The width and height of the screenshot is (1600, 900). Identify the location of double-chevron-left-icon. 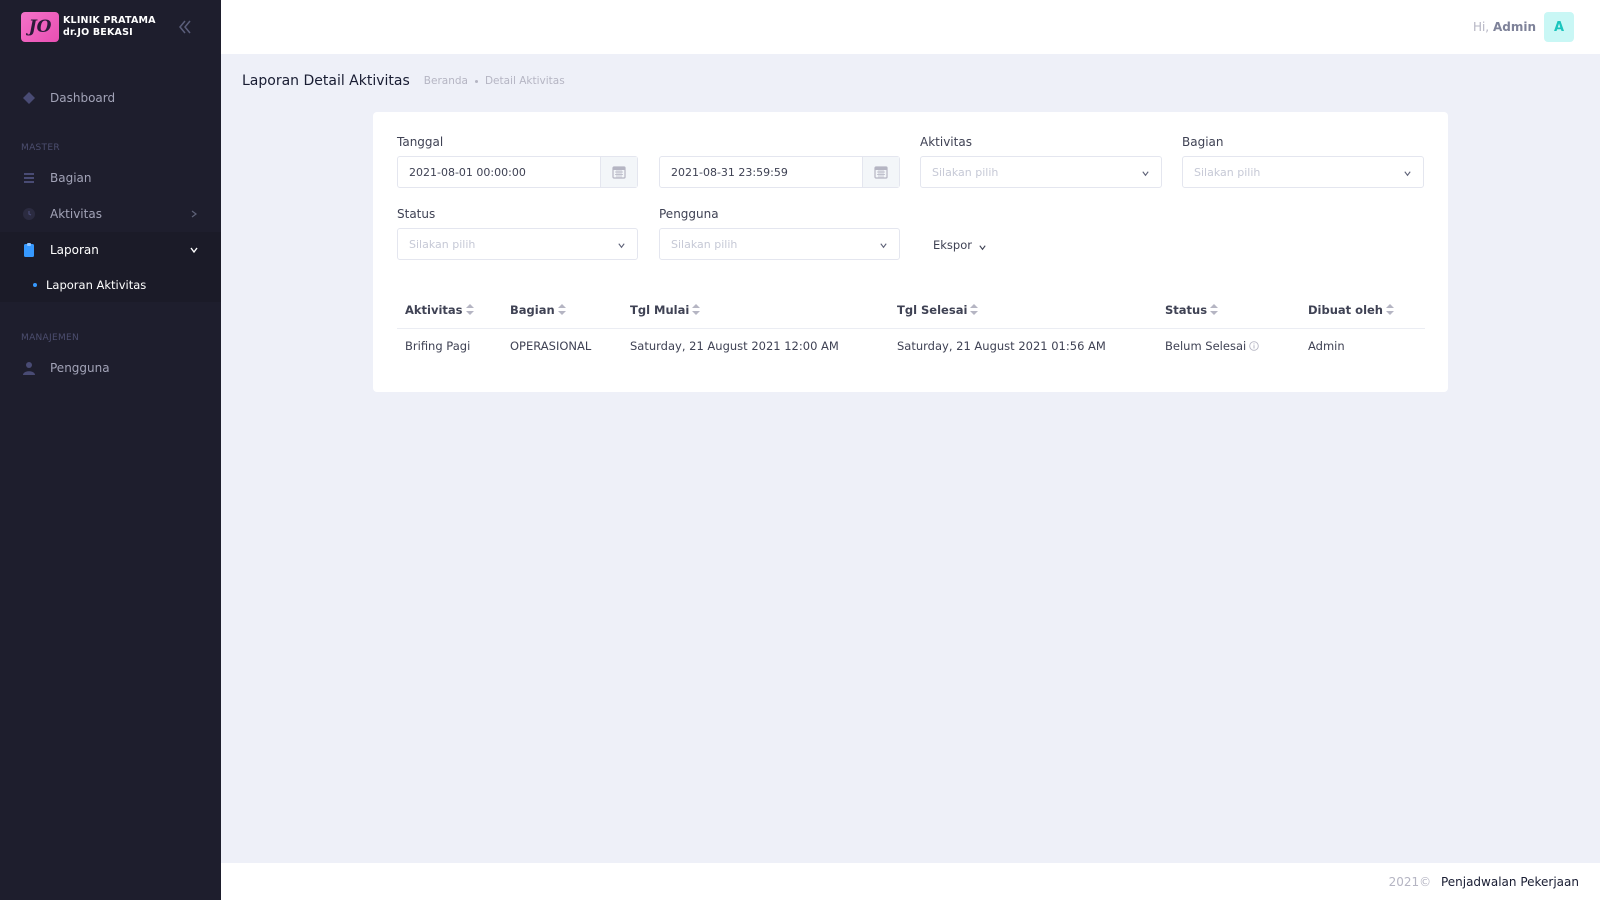
(185, 27).